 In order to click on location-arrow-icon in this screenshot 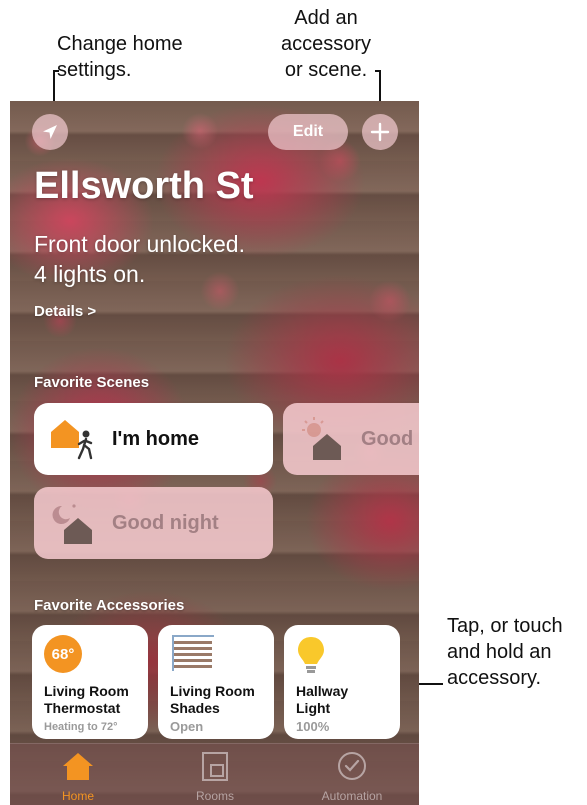, I will do `click(50, 132)`.